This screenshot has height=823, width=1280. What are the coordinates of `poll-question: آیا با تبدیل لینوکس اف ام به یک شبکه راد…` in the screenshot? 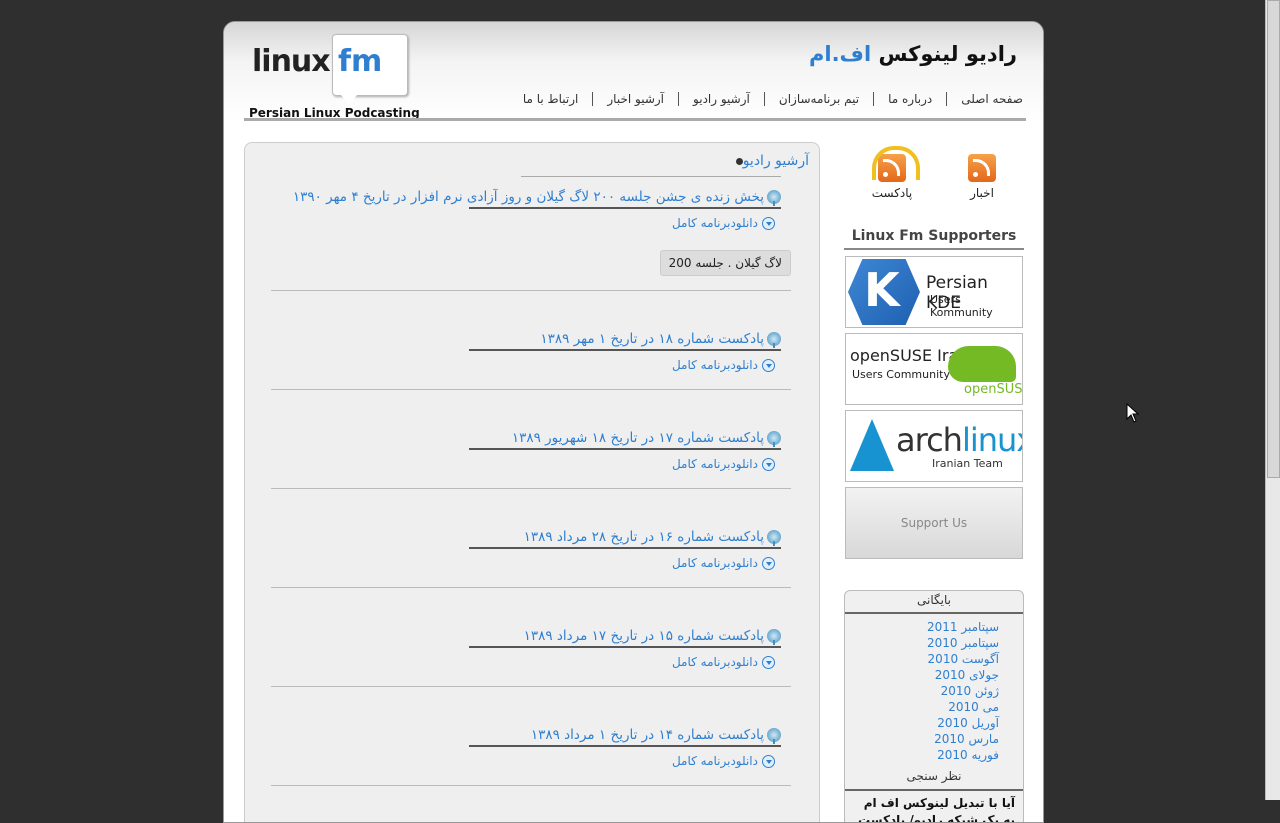 It's located at (936, 809).